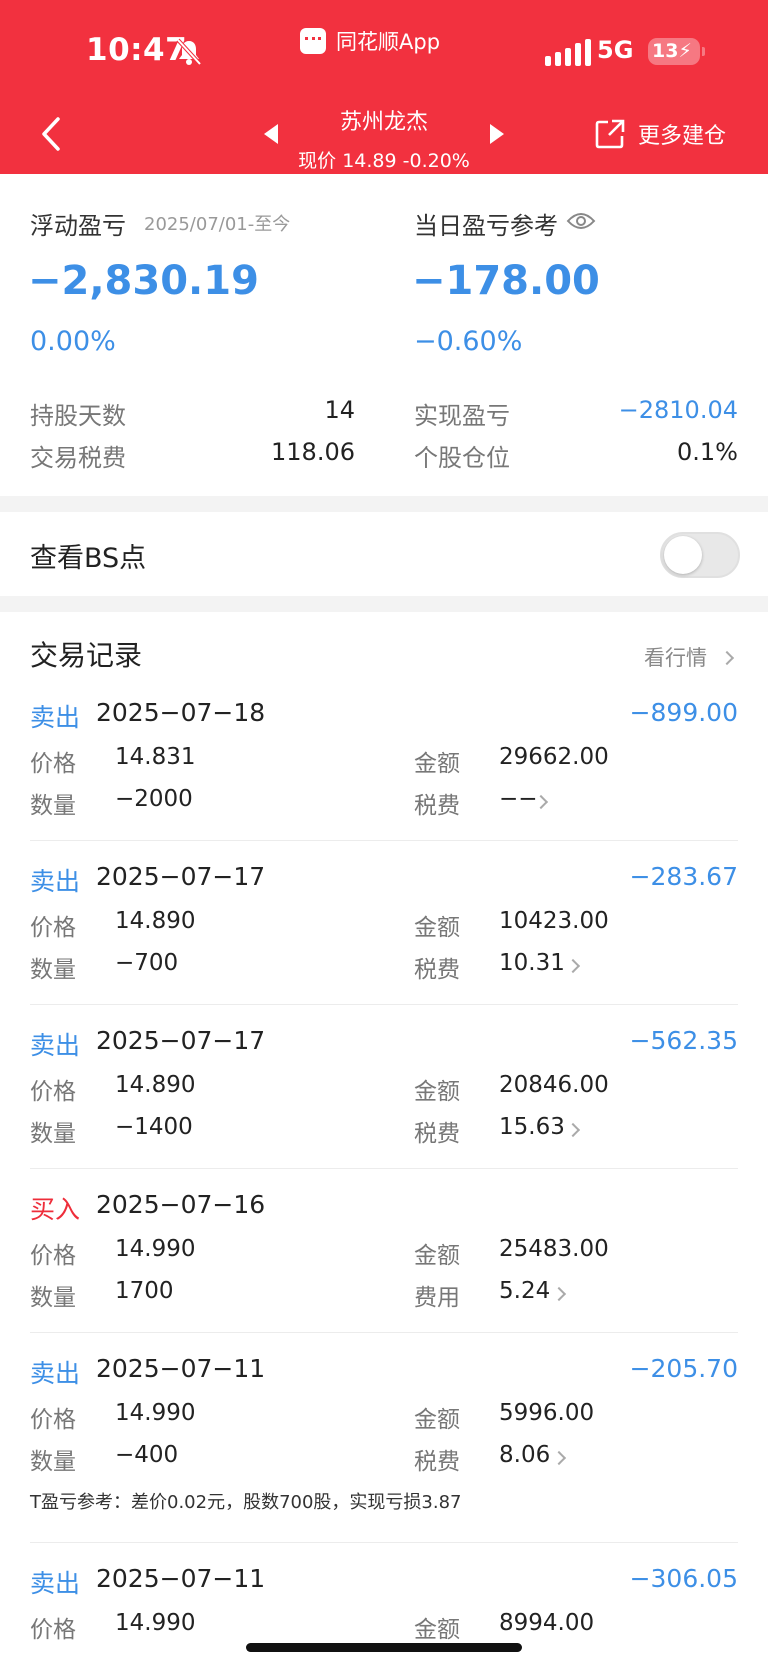 The height and width of the screenshot is (1665, 768). I want to click on trade-fee-value: 118.06, so click(313, 452).